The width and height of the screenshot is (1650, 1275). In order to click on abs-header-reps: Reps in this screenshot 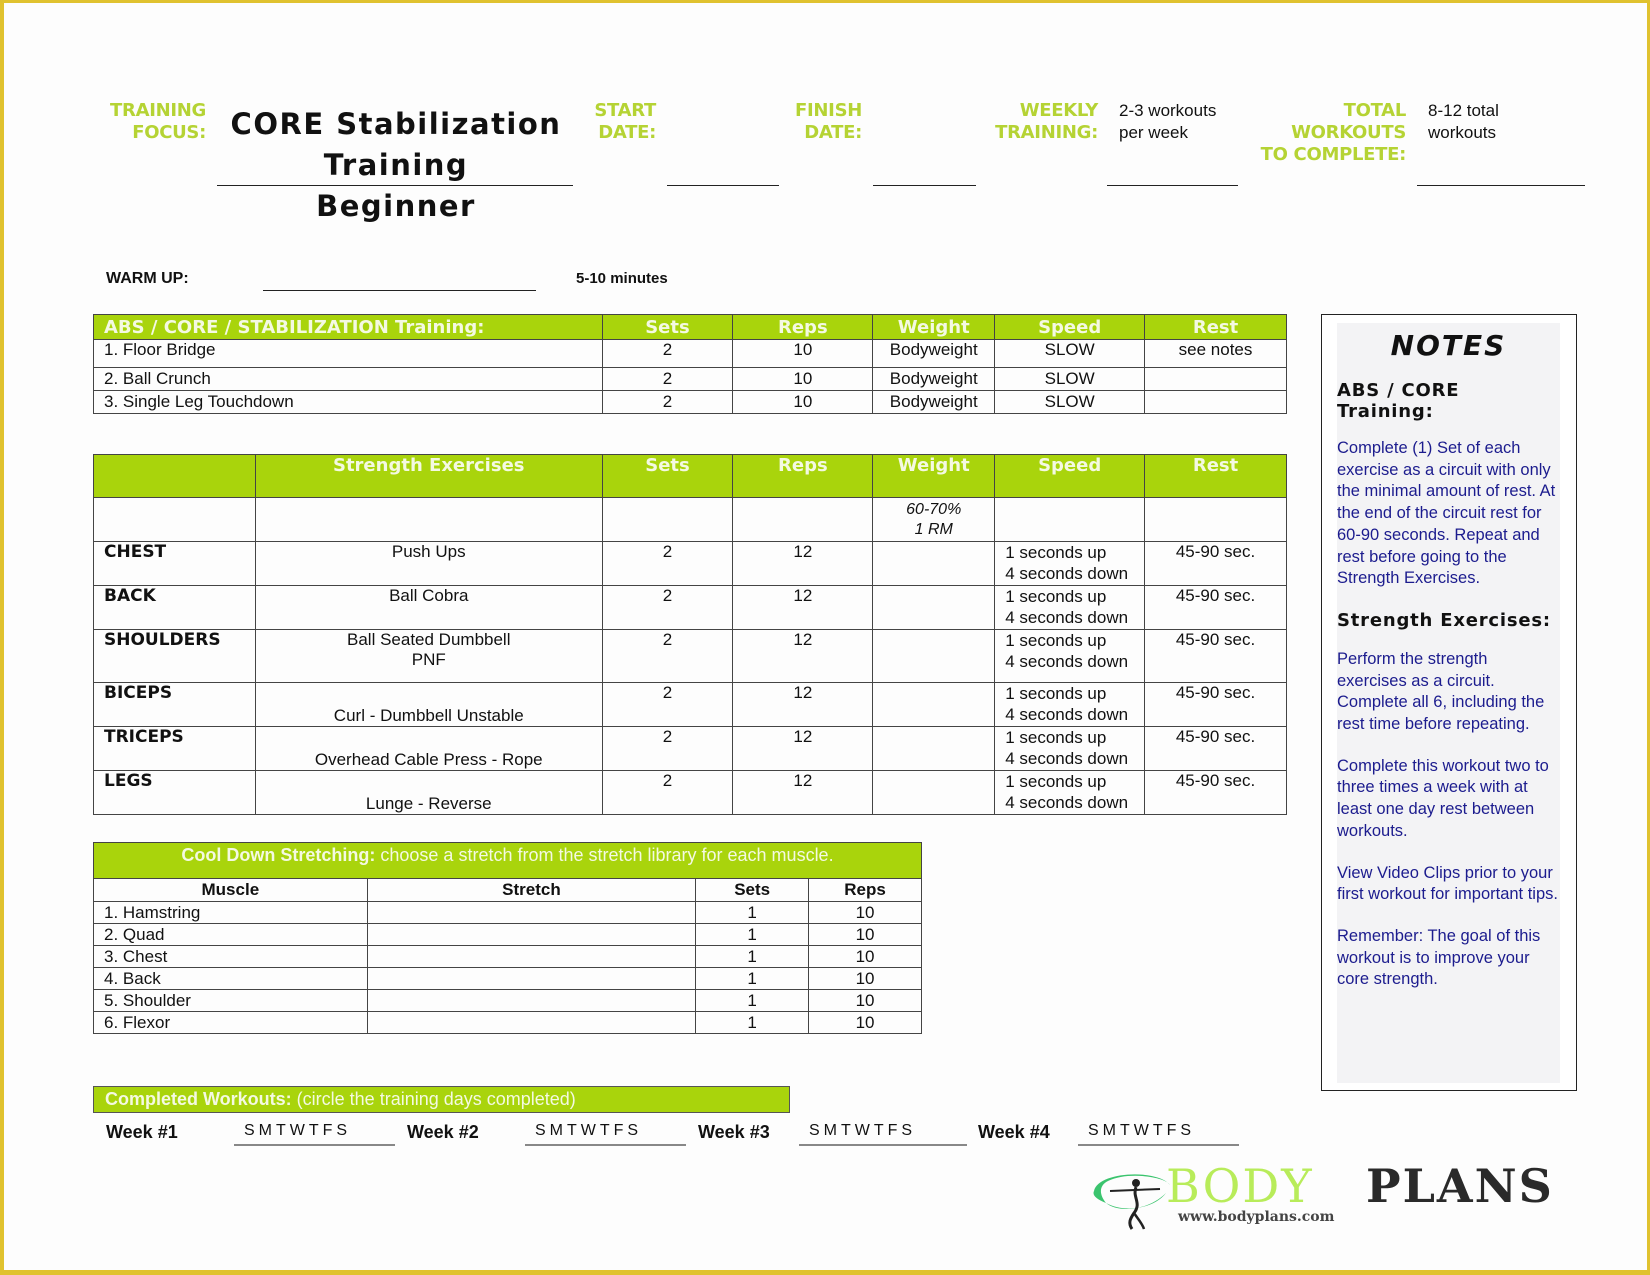, I will do `click(803, 327)`.